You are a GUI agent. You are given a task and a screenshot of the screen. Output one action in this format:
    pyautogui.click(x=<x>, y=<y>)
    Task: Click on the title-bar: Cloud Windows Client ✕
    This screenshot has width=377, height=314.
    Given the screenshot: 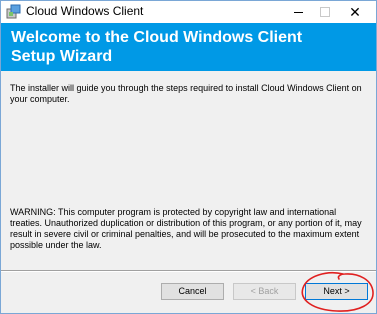 What is the action you would take?
    pyautogui.click(x=188, y=12)
    